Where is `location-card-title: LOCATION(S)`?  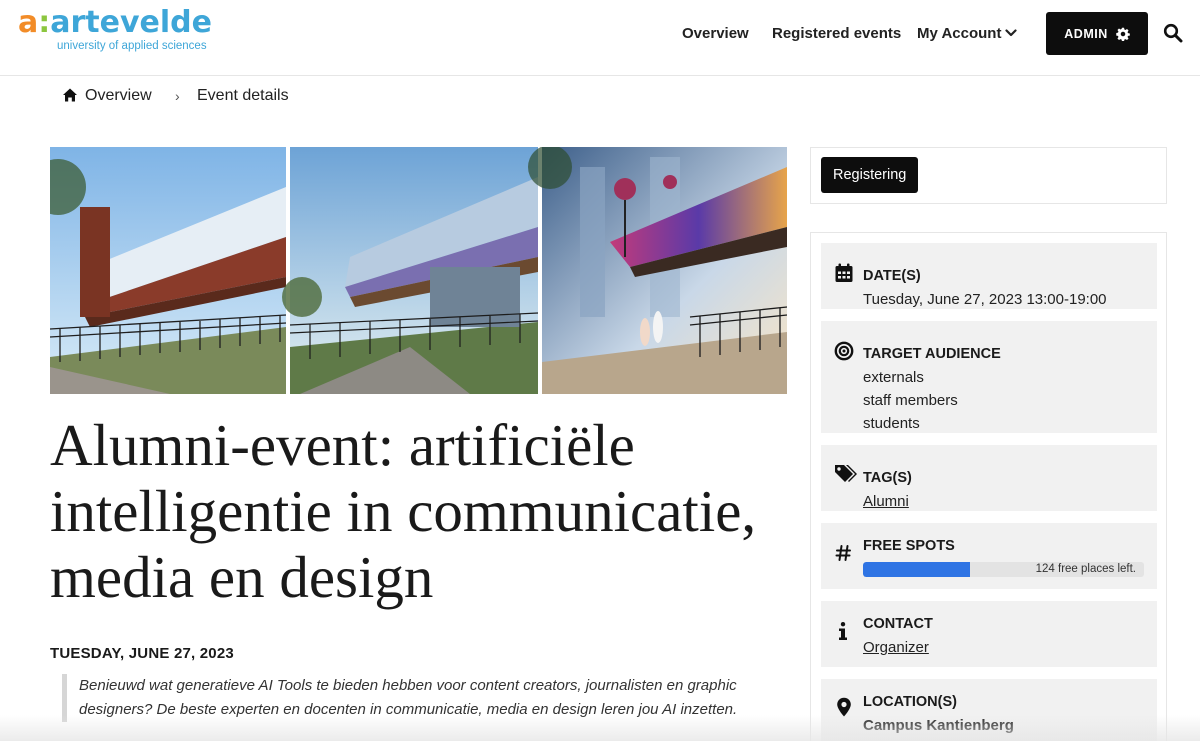
location-card-title: LOCATION(S) is located at coordinates (910, 702).